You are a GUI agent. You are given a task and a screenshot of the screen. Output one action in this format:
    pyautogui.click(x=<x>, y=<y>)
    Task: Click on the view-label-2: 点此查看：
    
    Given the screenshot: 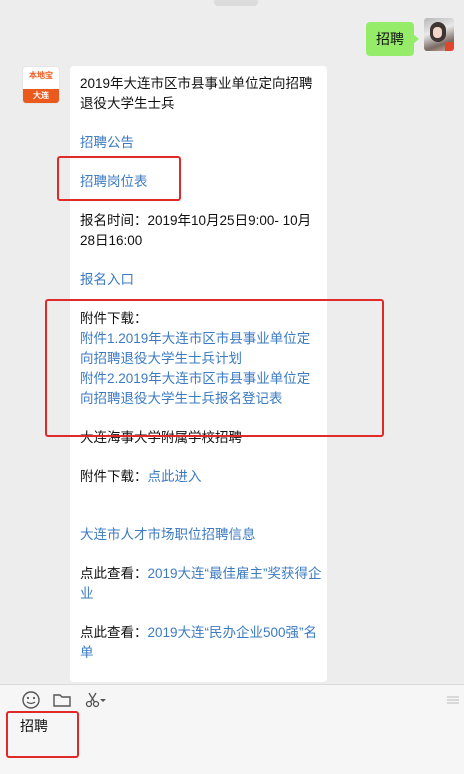 What is the action you would take?
    pyautogui.click(x=114, y=632)
    